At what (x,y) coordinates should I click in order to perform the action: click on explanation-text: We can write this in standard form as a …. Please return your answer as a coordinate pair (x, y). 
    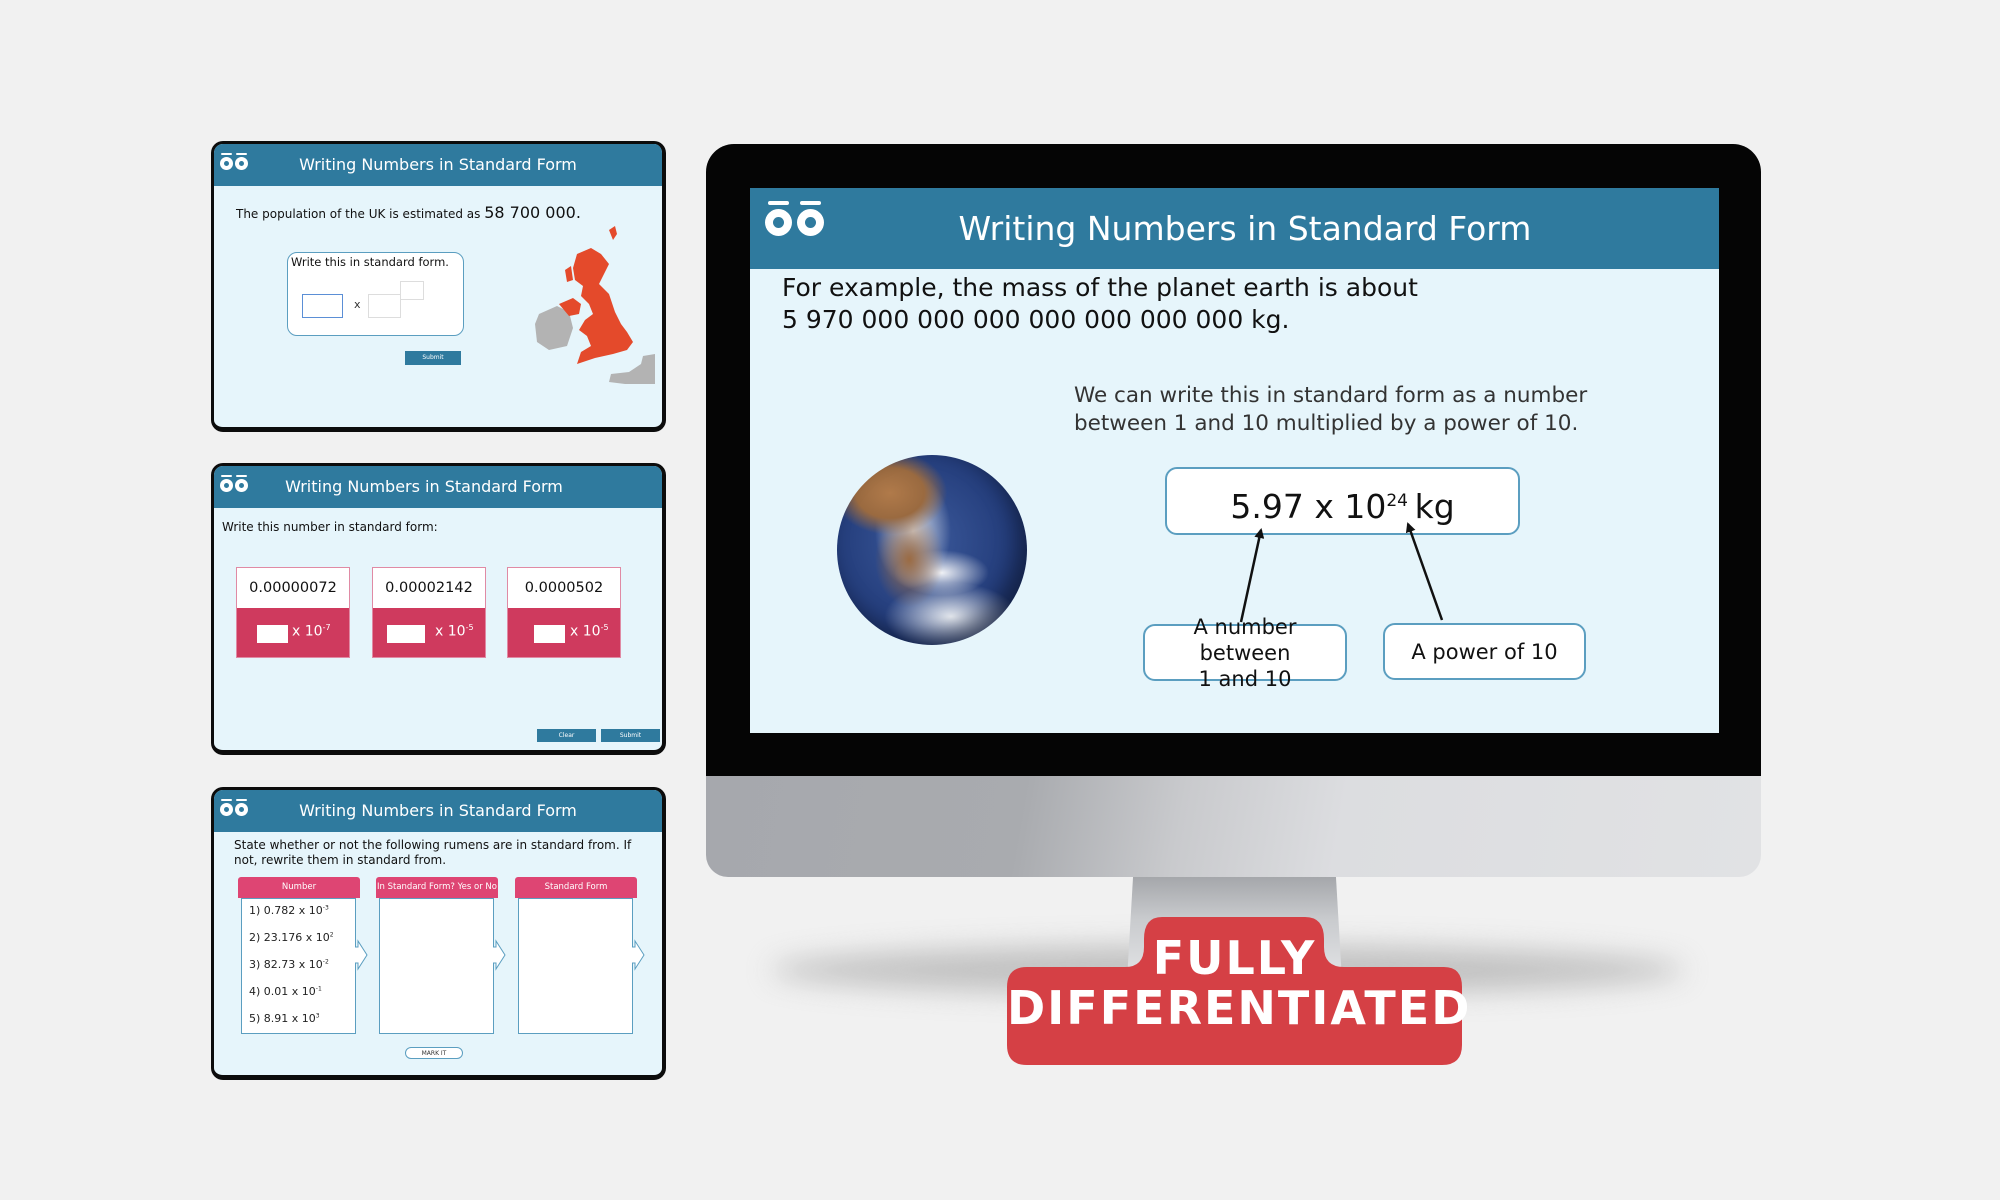
    Looking at the image, I should click on (1330, 410).